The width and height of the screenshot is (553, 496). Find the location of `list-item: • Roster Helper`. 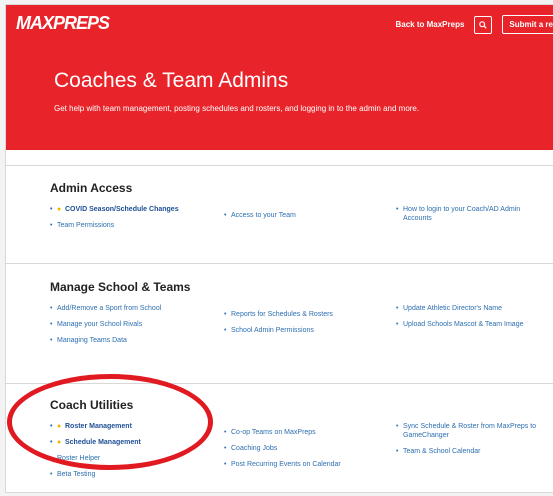

list-item: • Roster Helper is located at coordinates (132, 458).